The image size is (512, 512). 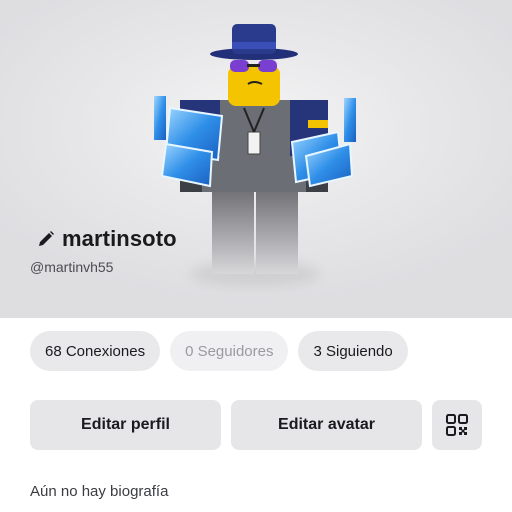 I want to click on followers-pill: 0 Seguidores, so click(x=229, y=351).